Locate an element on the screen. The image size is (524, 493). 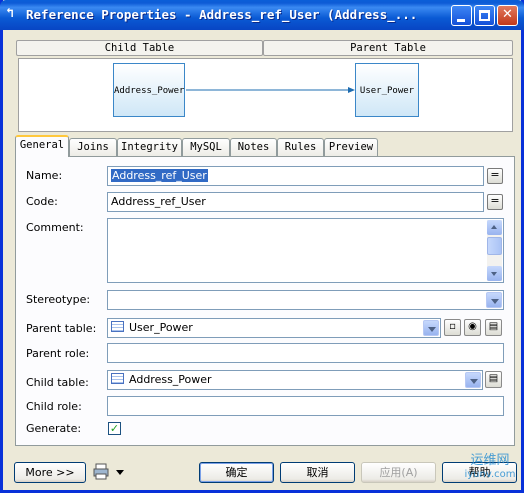
tab-joins: Joins is located at coordinates (93, 147).